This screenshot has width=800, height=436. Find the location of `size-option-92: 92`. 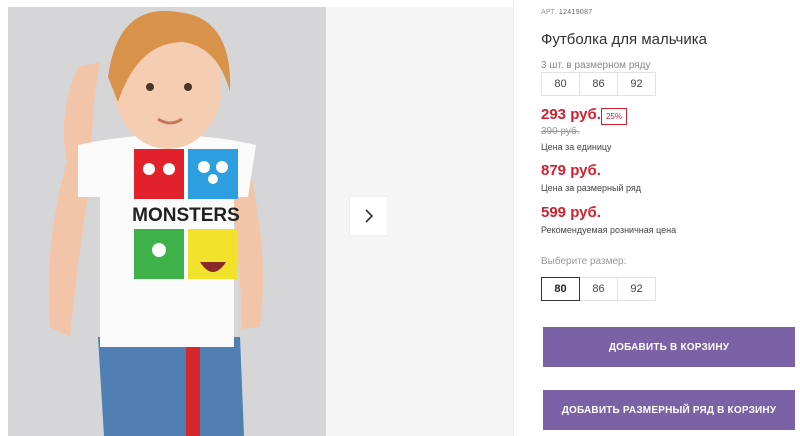

size-option-92: 92 is located at coordinates (636, 289).